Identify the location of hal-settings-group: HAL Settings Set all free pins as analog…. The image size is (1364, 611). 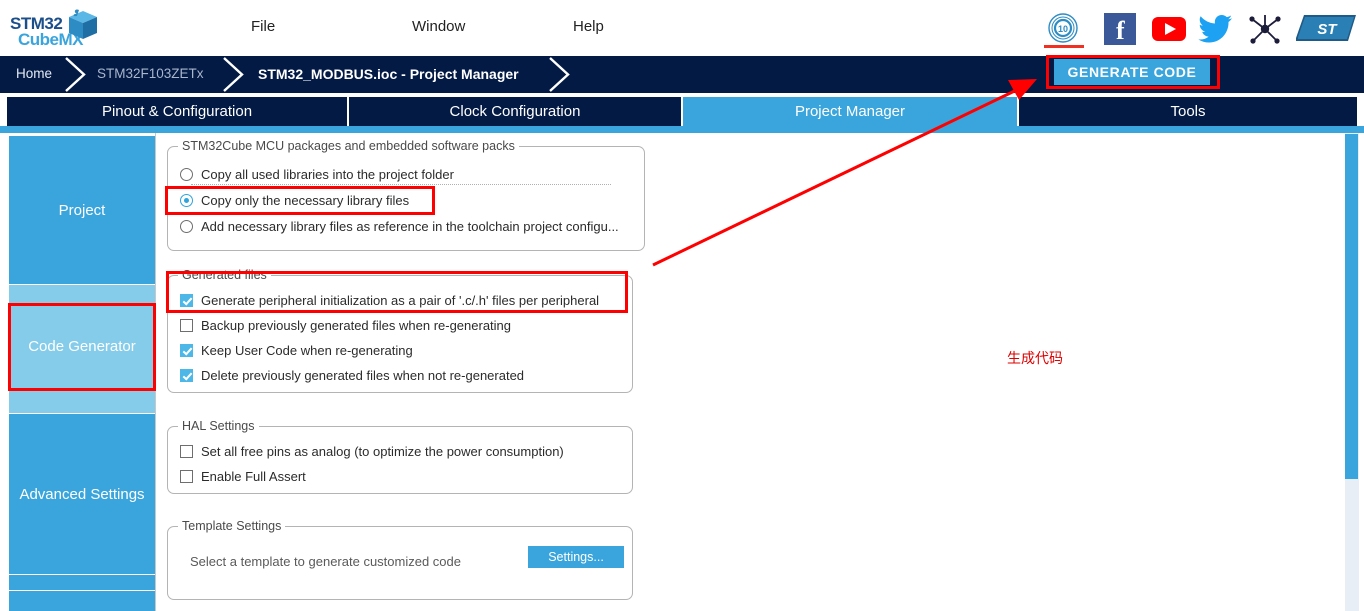
(400, 456).